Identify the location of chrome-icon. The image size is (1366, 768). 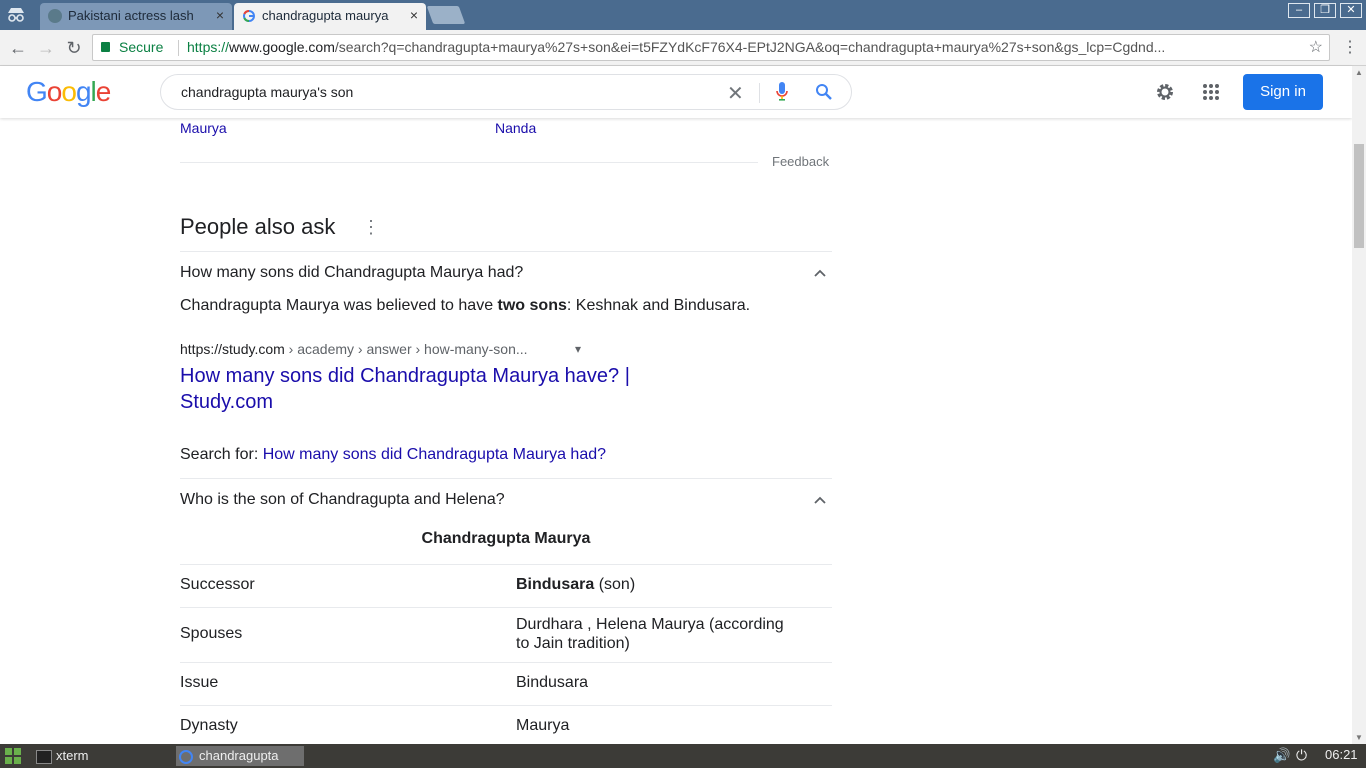
(186, 756).